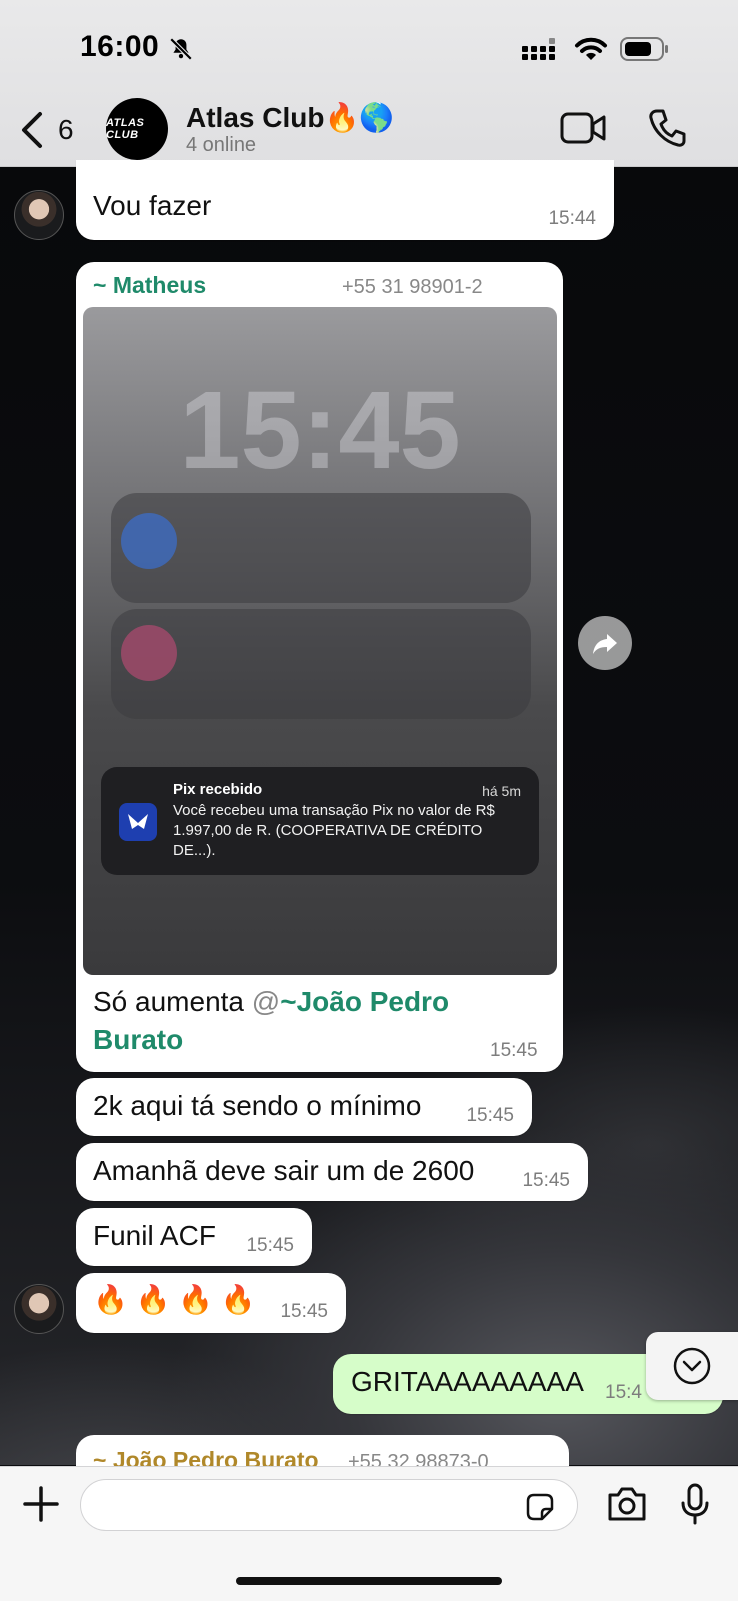 This screenshot has height=1601, width=738. What do you see at coordinates (583, 128) in the screenshot?
I see `video-call-icon` at bounding box center [583, 128].